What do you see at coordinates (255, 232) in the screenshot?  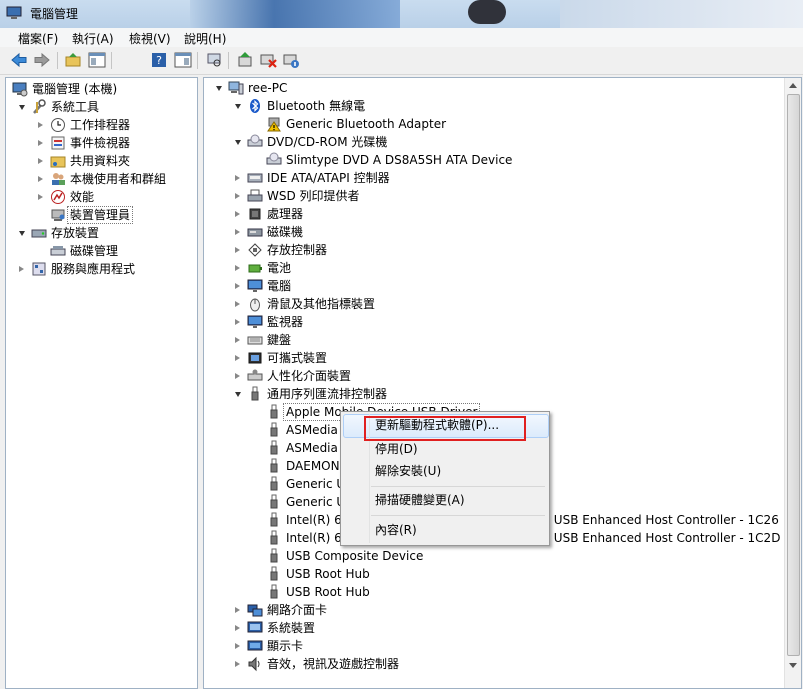 I see `disk-icon` at bounding box center [255, 232].